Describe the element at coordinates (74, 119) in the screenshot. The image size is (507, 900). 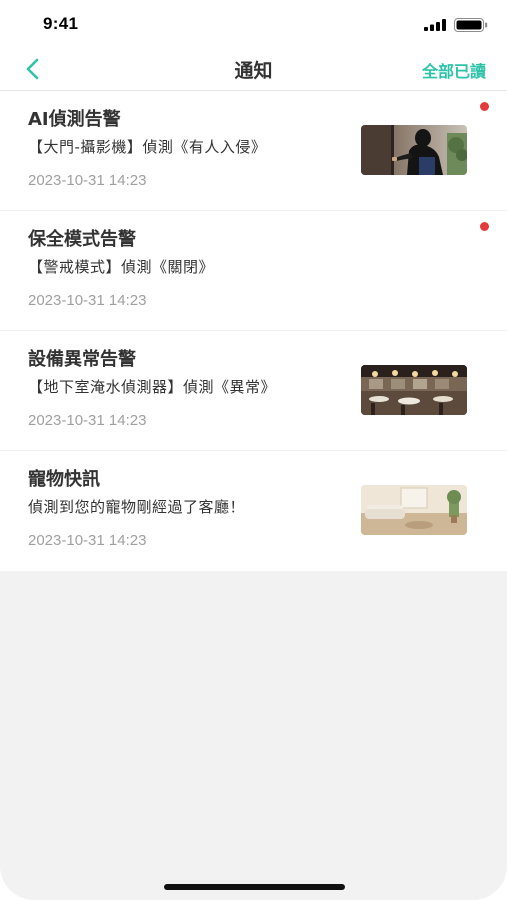
I see `notification-title: AI偵測告警` at that location.